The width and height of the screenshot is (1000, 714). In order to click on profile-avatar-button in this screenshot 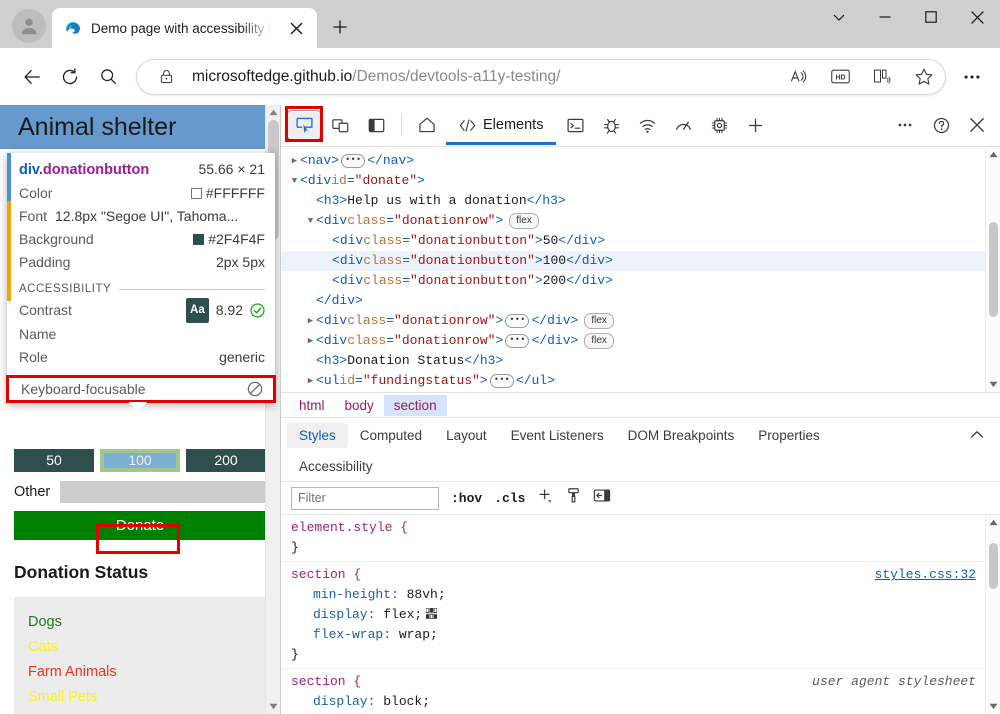, I will do `click(29, 26)`.